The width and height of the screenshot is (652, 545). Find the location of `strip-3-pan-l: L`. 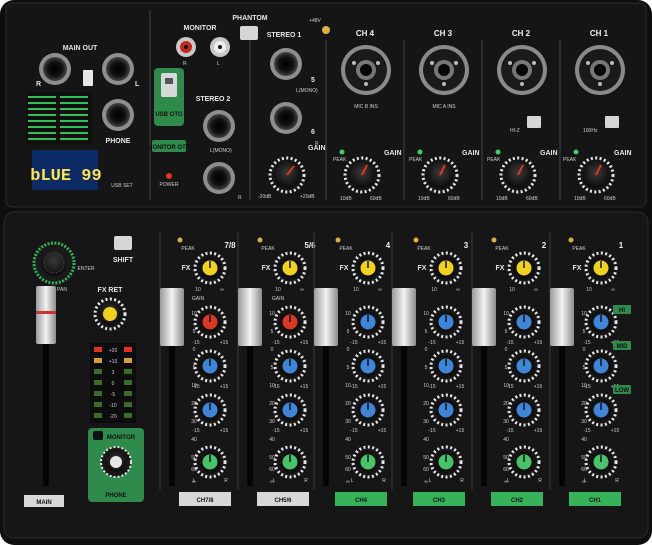

strip-3-pan-l: L is located at coordinates (430, 481).